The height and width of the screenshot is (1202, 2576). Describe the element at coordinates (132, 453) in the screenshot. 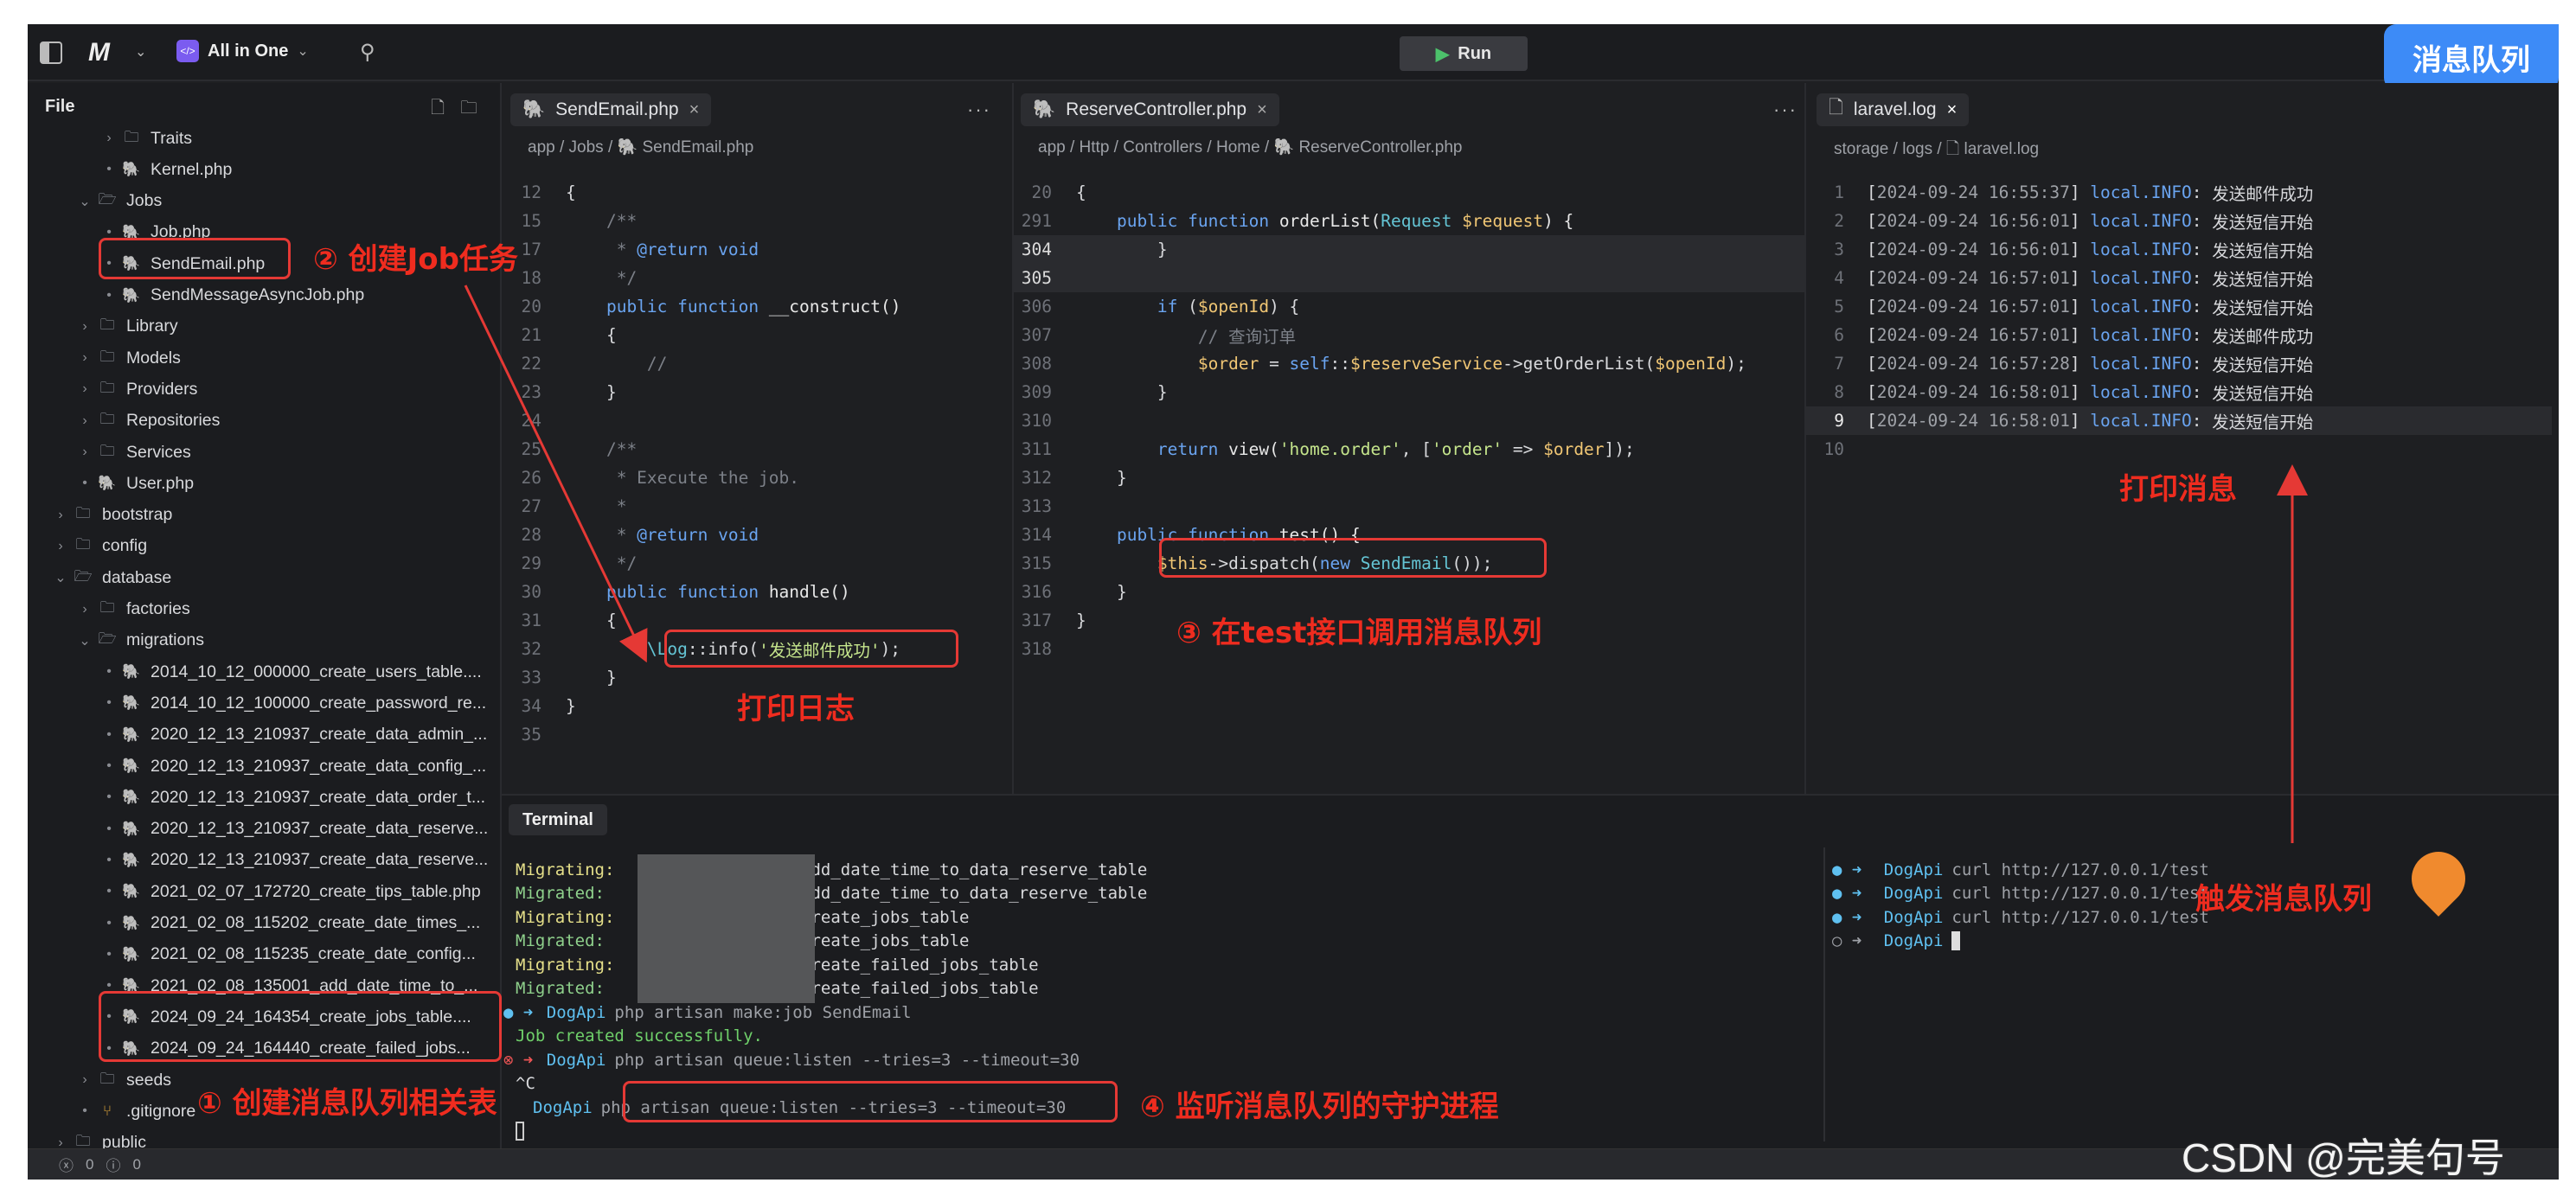

I see `file-tree-item: › 🗀 Services` at that location.